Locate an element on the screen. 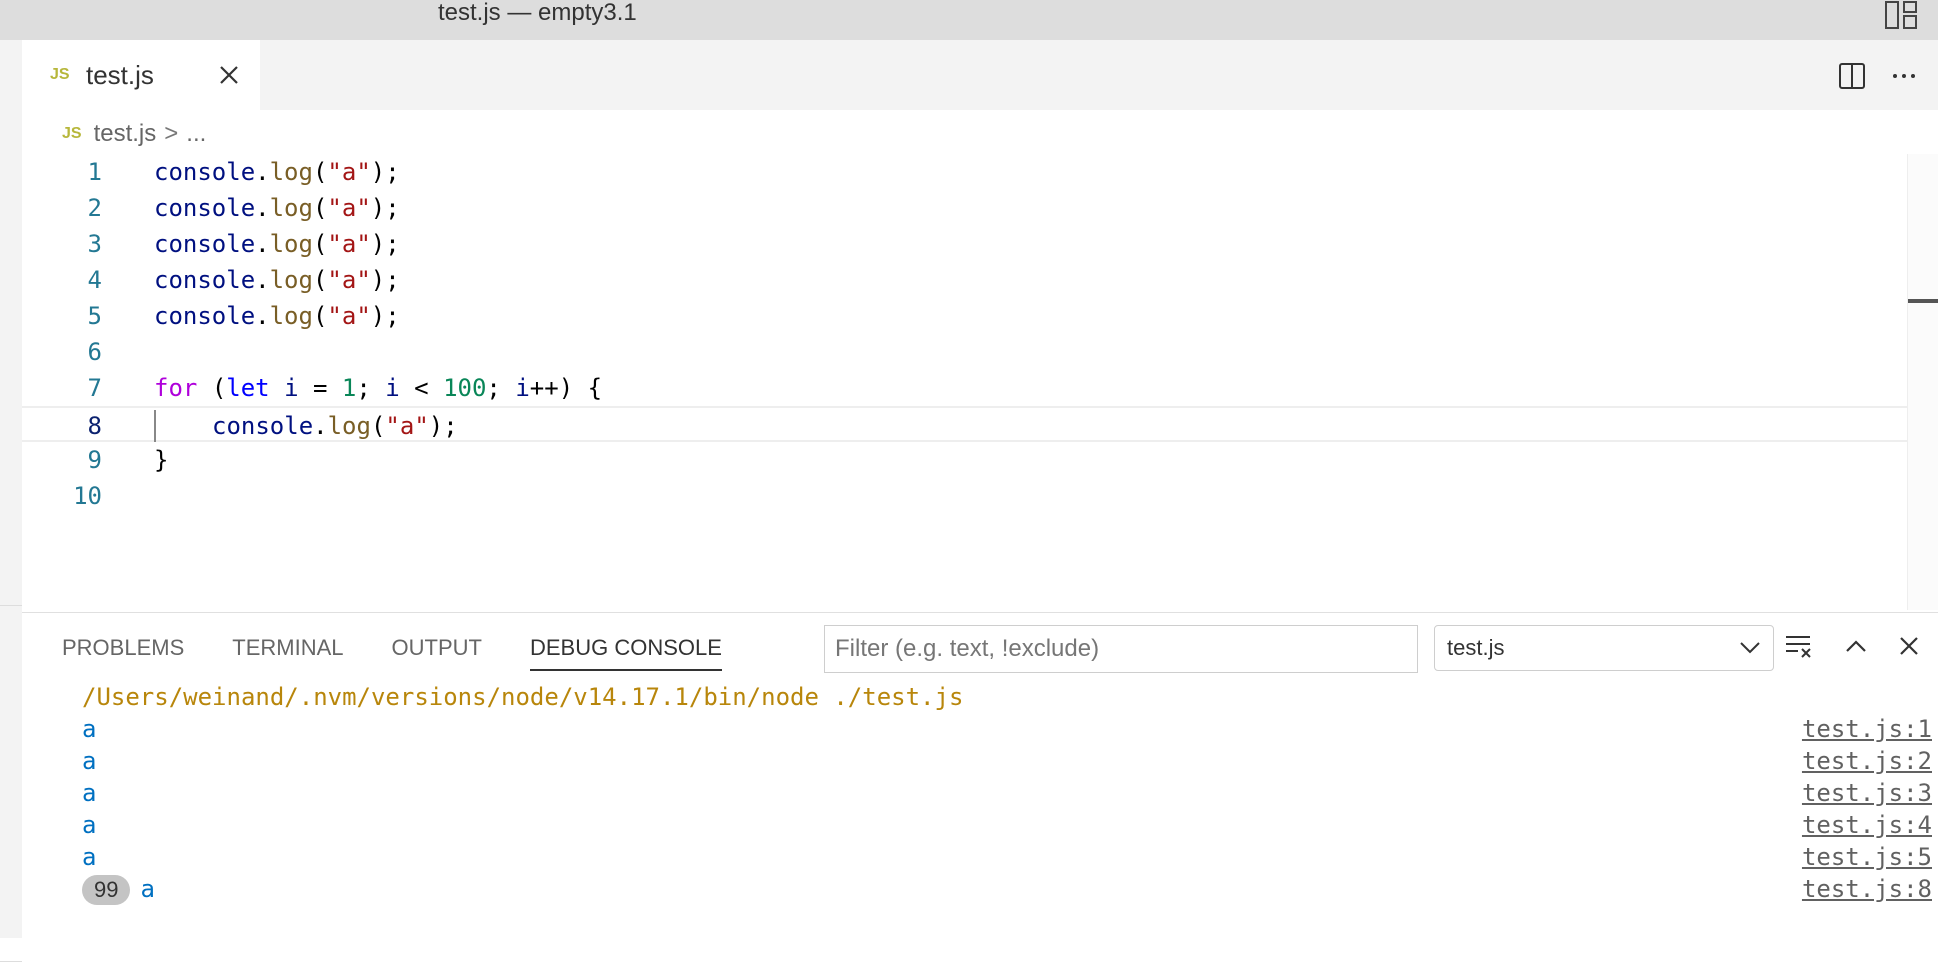 The height and width of the screenshot is (962, 1938). line-number: 2 is located at coordinates (94, 208).